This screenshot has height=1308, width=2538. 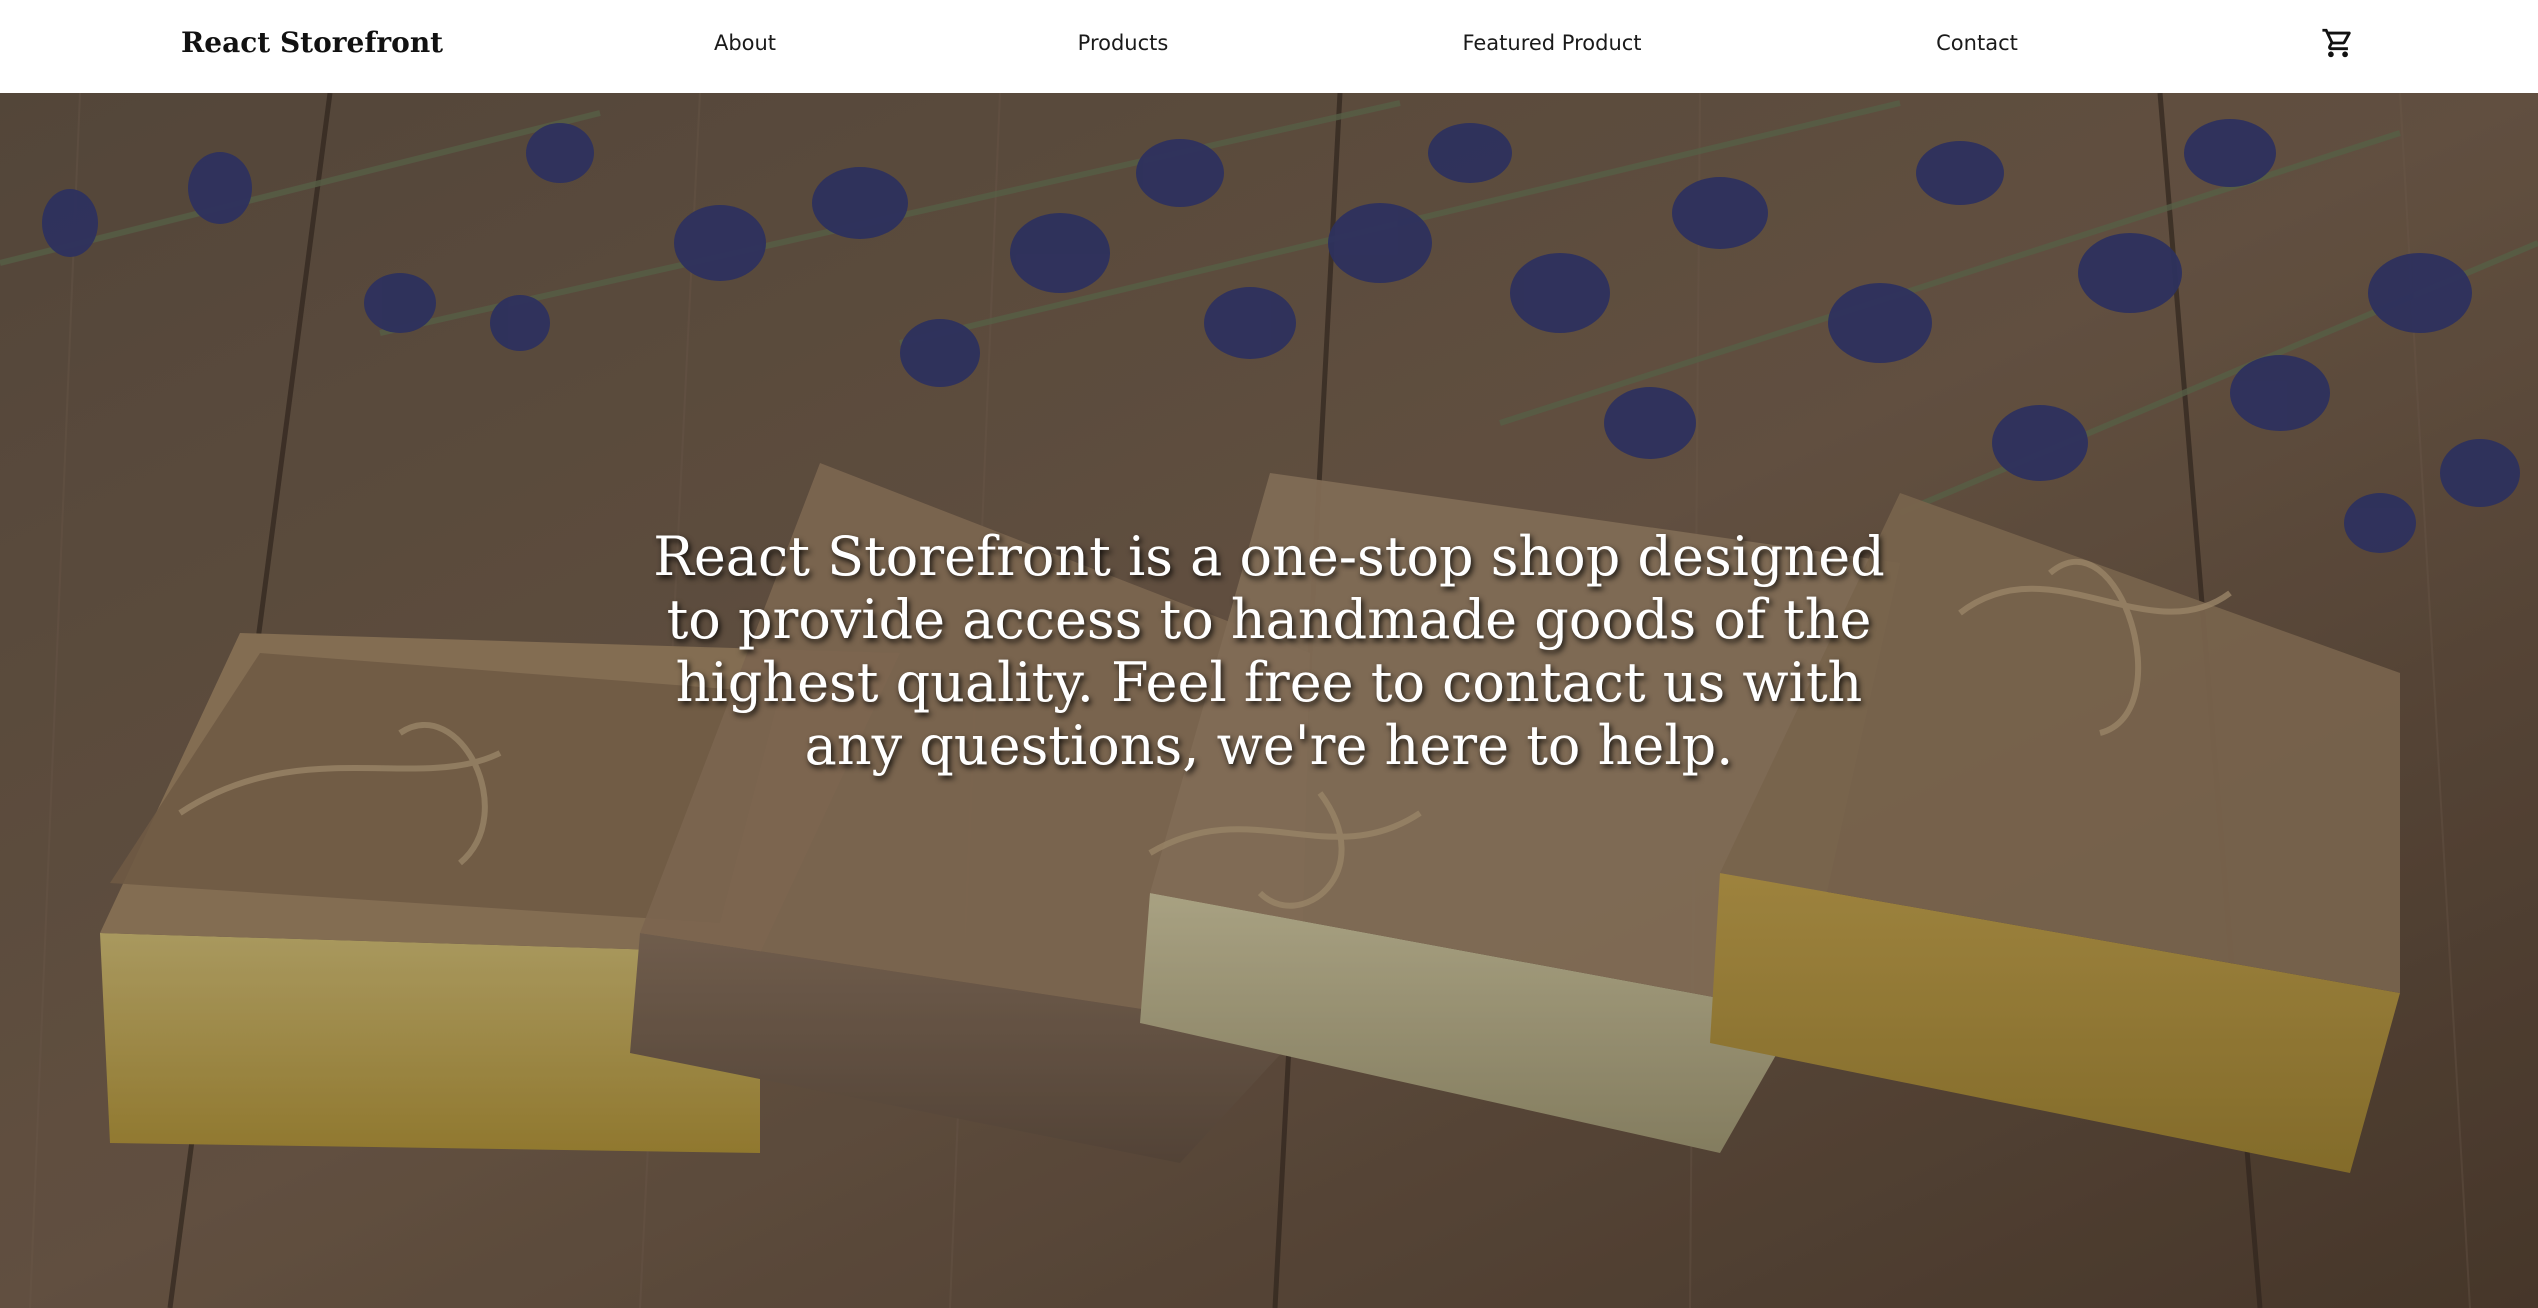 What do you see at coordinates (1977, 43) in the screenshot?
I see `nav-link-contact: Contact` at bounding box center [1977, 43].